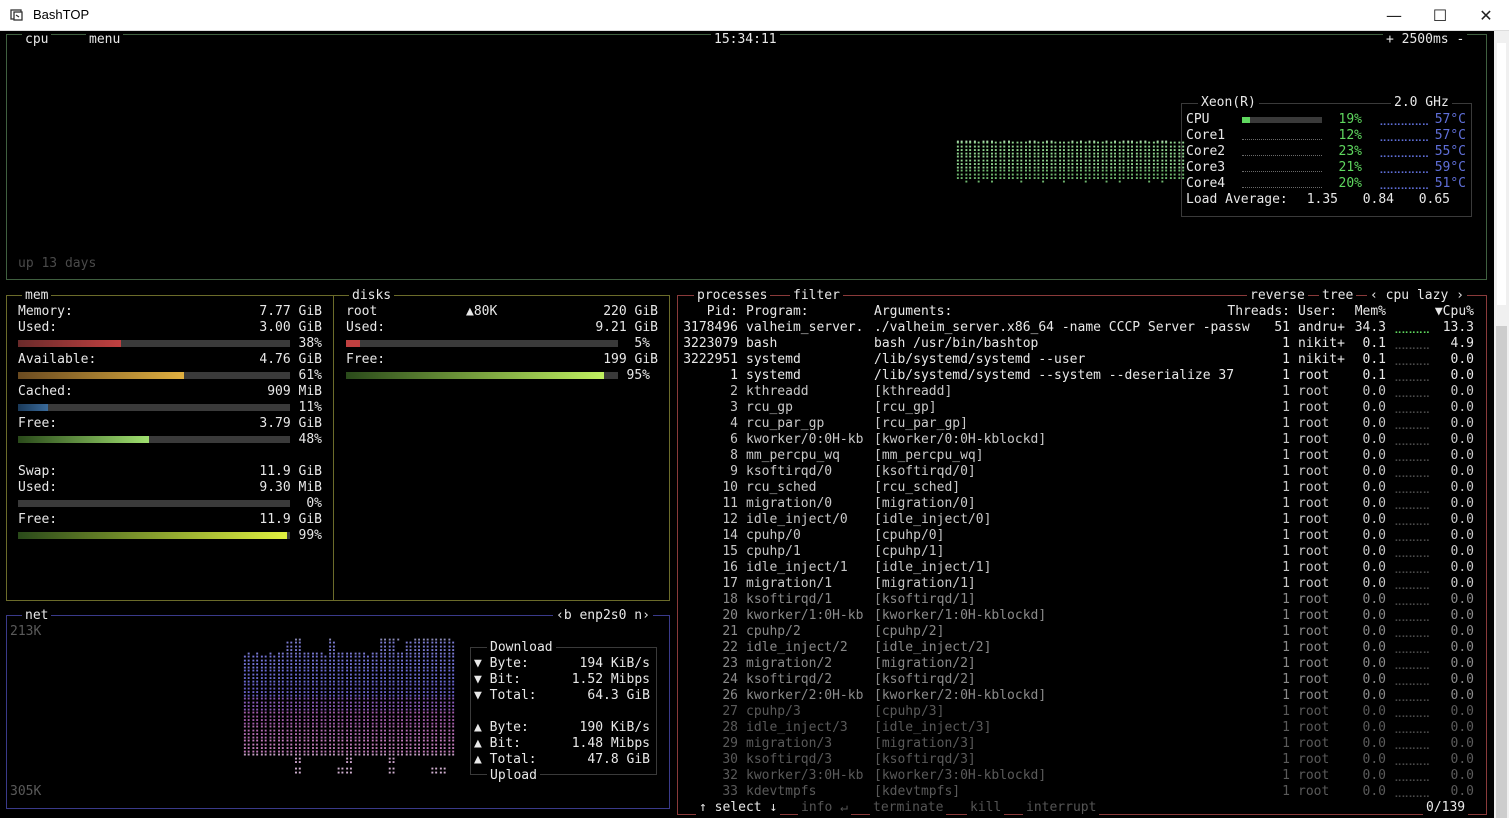 The width and height of the screenshot is (1509, 818). I want to click on interrupt-button: interrupt, so click(1061, 808).